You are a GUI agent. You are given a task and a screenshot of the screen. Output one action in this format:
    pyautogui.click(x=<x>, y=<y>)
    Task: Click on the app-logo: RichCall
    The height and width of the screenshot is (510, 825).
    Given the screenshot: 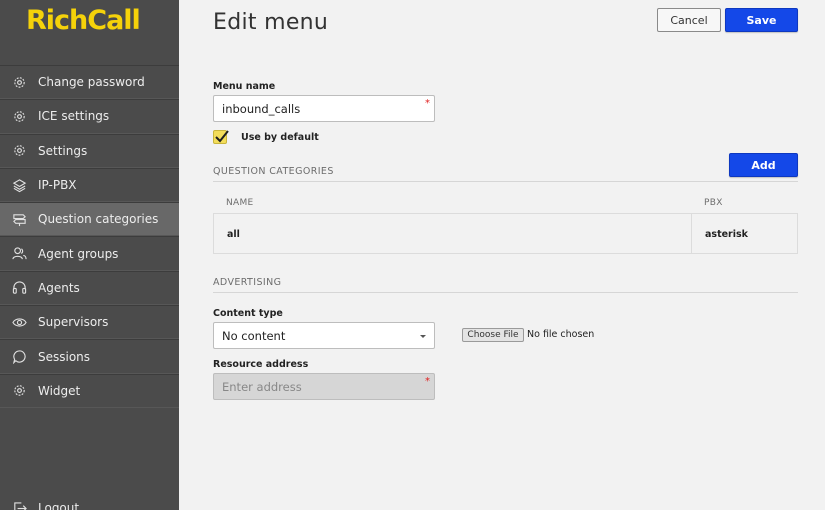 What is the action you would take?
    pyautogui.click(x=83, y=20)
    